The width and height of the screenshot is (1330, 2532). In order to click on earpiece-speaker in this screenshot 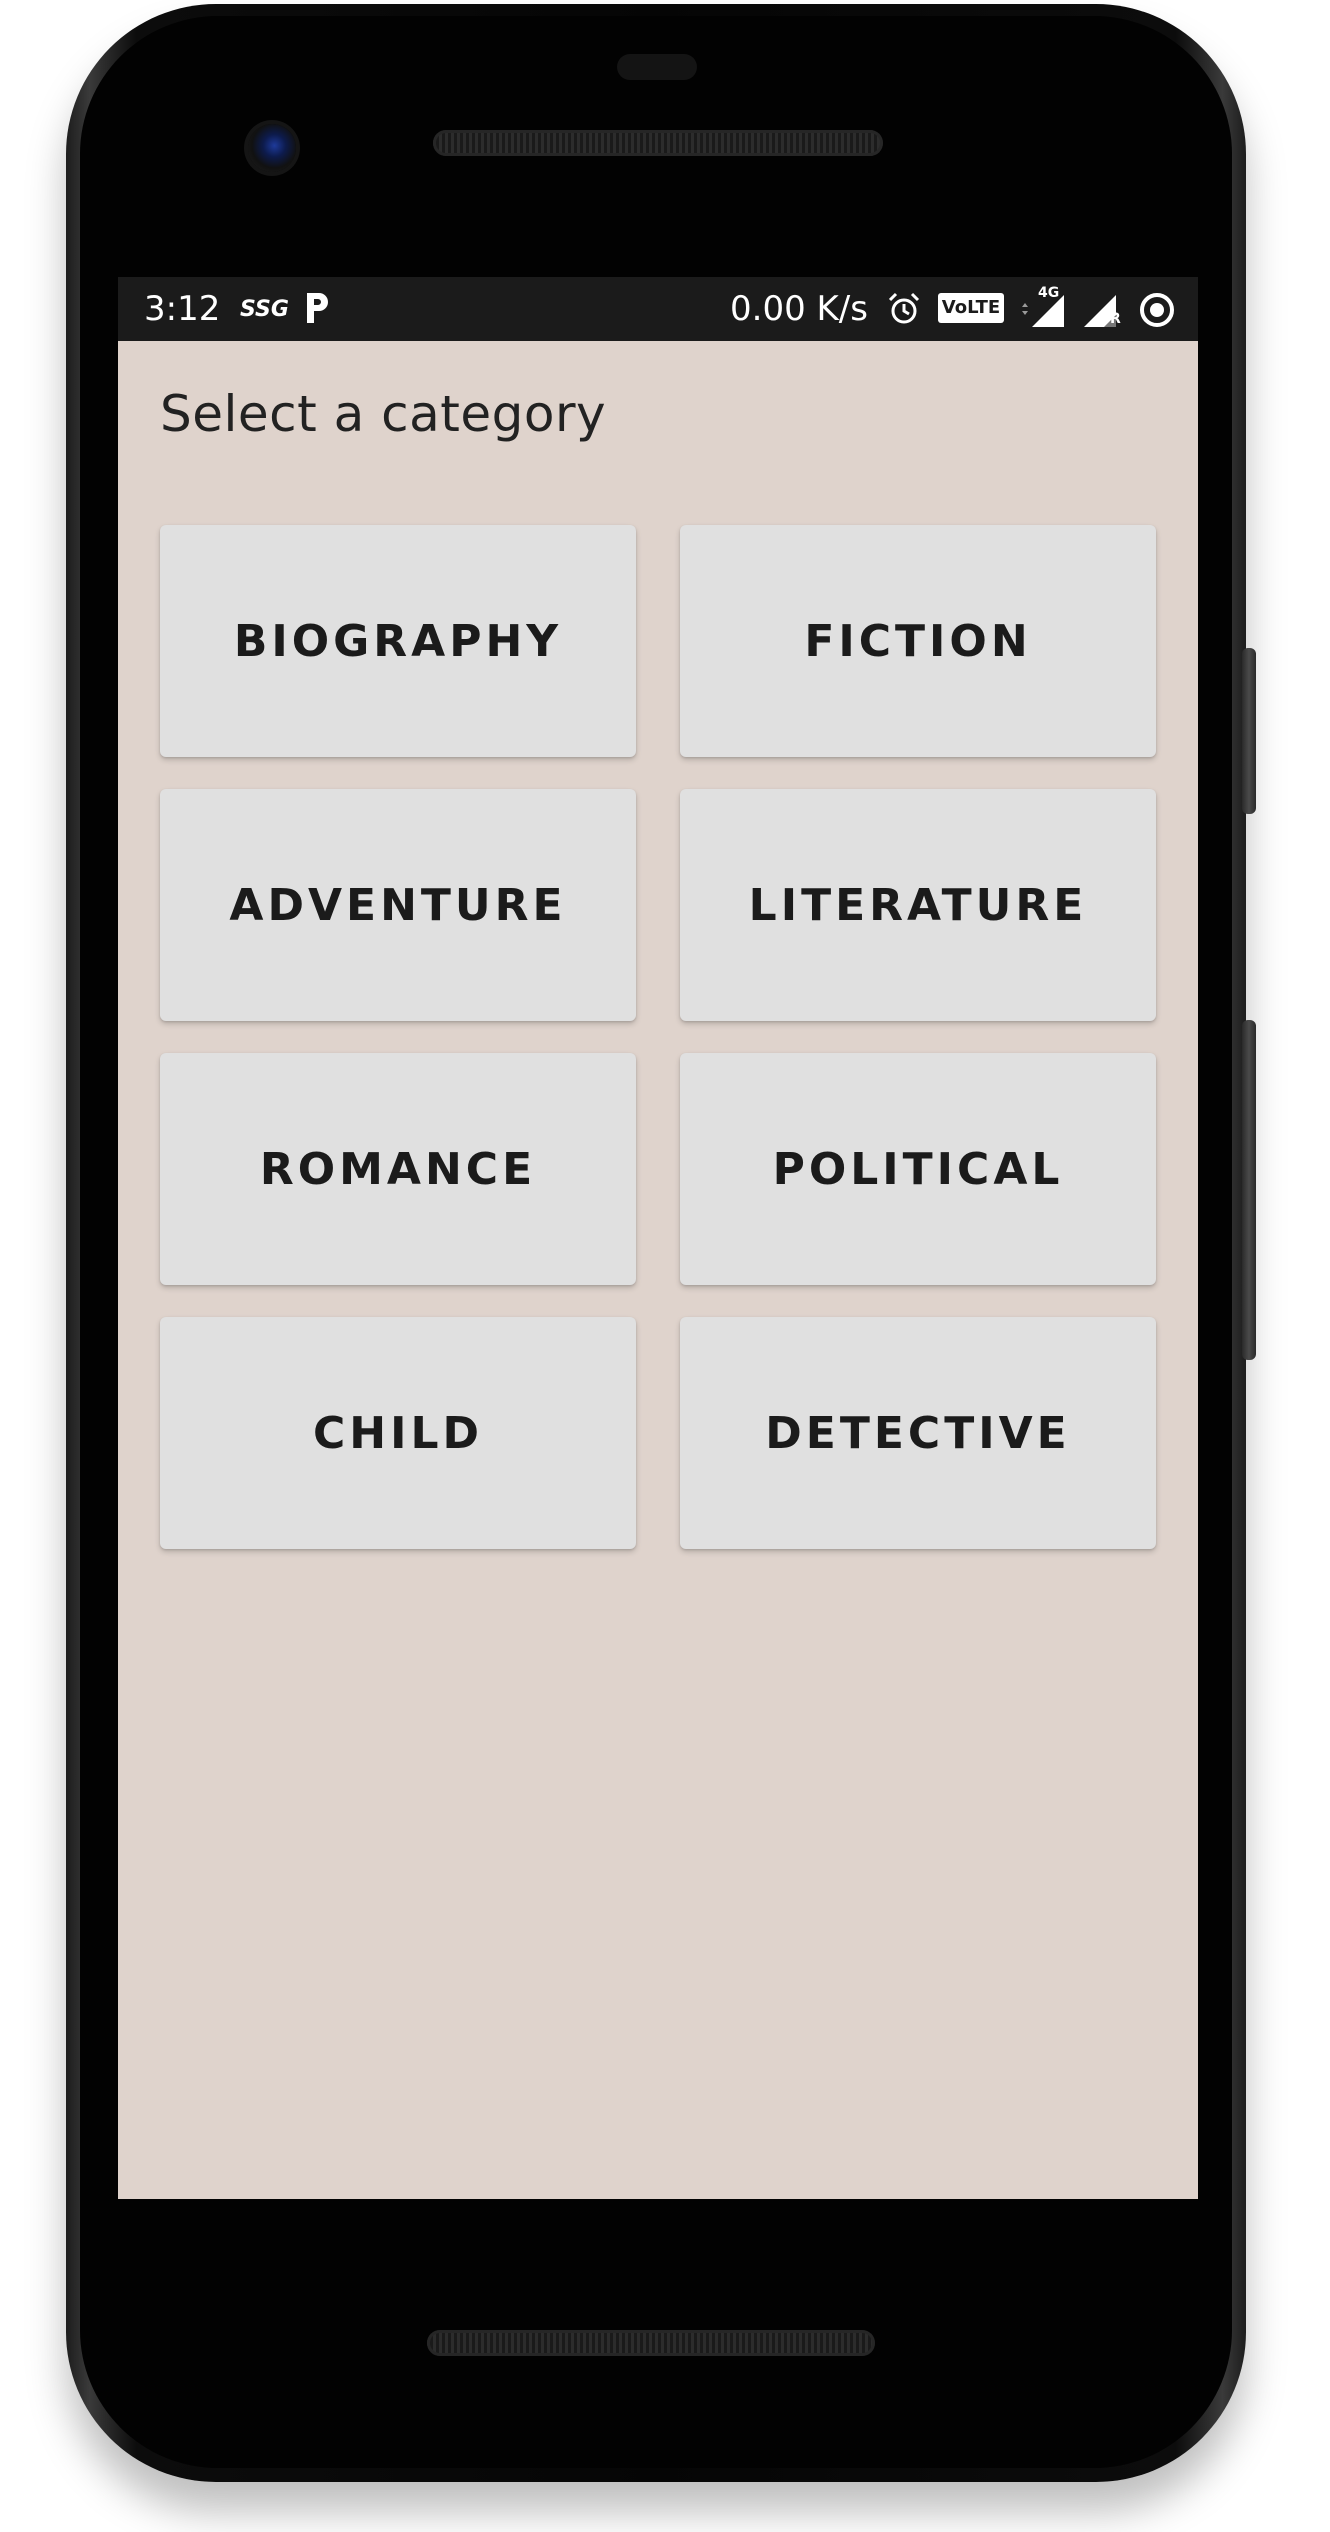, I will do `click(658, 143)`.